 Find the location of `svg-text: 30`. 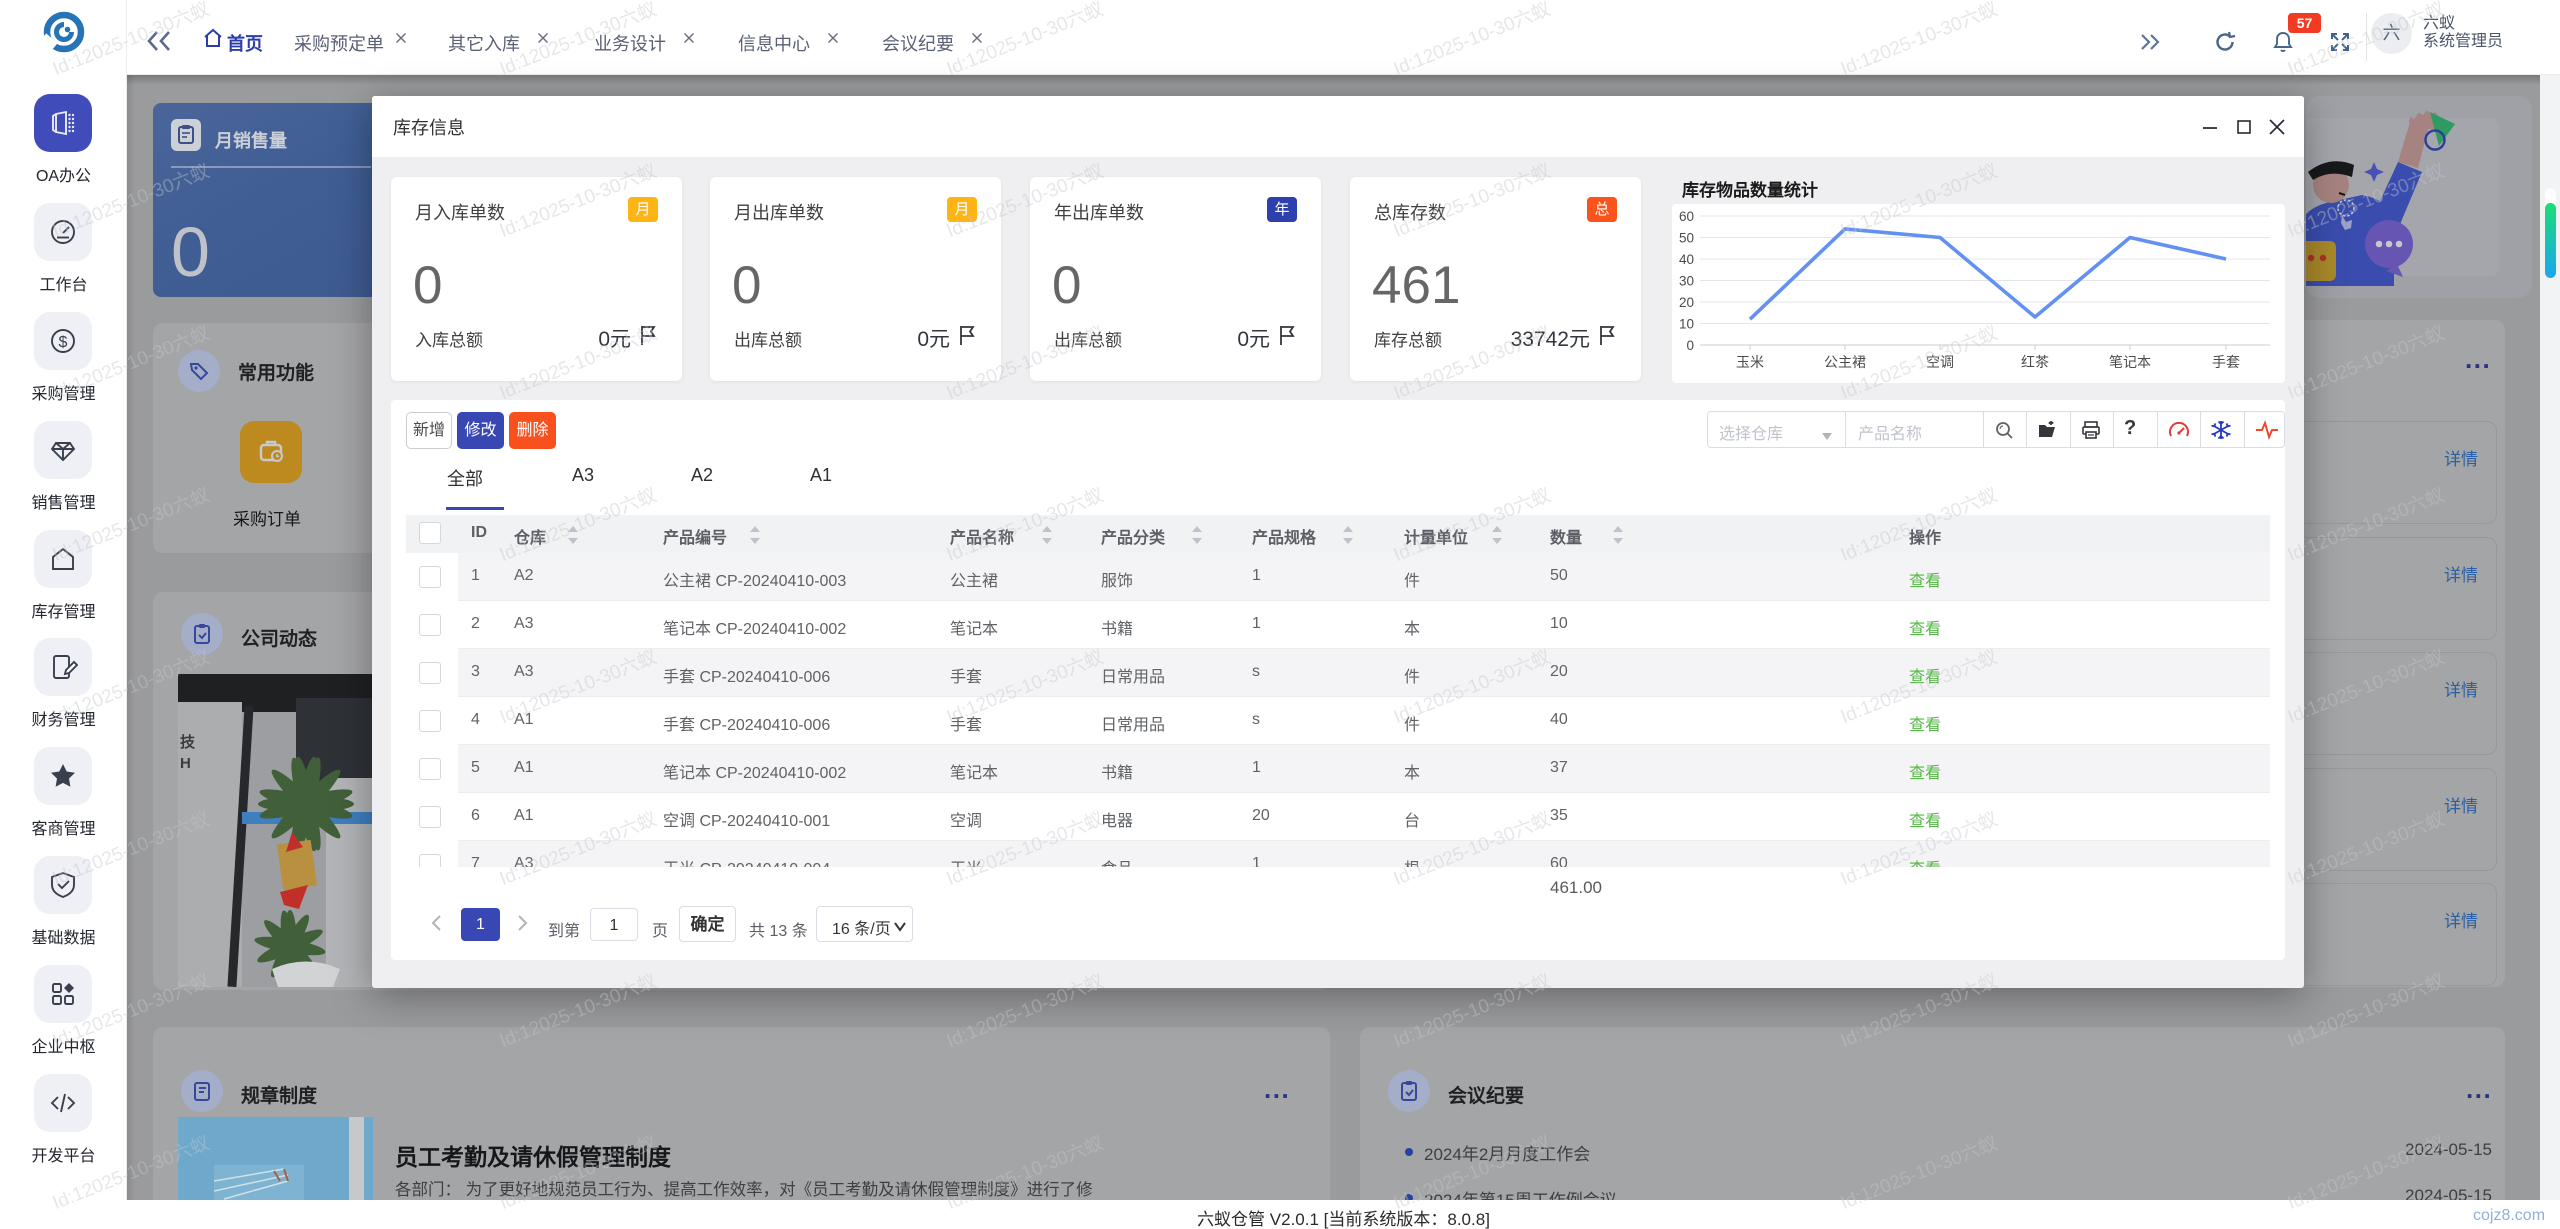

svg-text: 30 is located at coordinates (1686, 281).